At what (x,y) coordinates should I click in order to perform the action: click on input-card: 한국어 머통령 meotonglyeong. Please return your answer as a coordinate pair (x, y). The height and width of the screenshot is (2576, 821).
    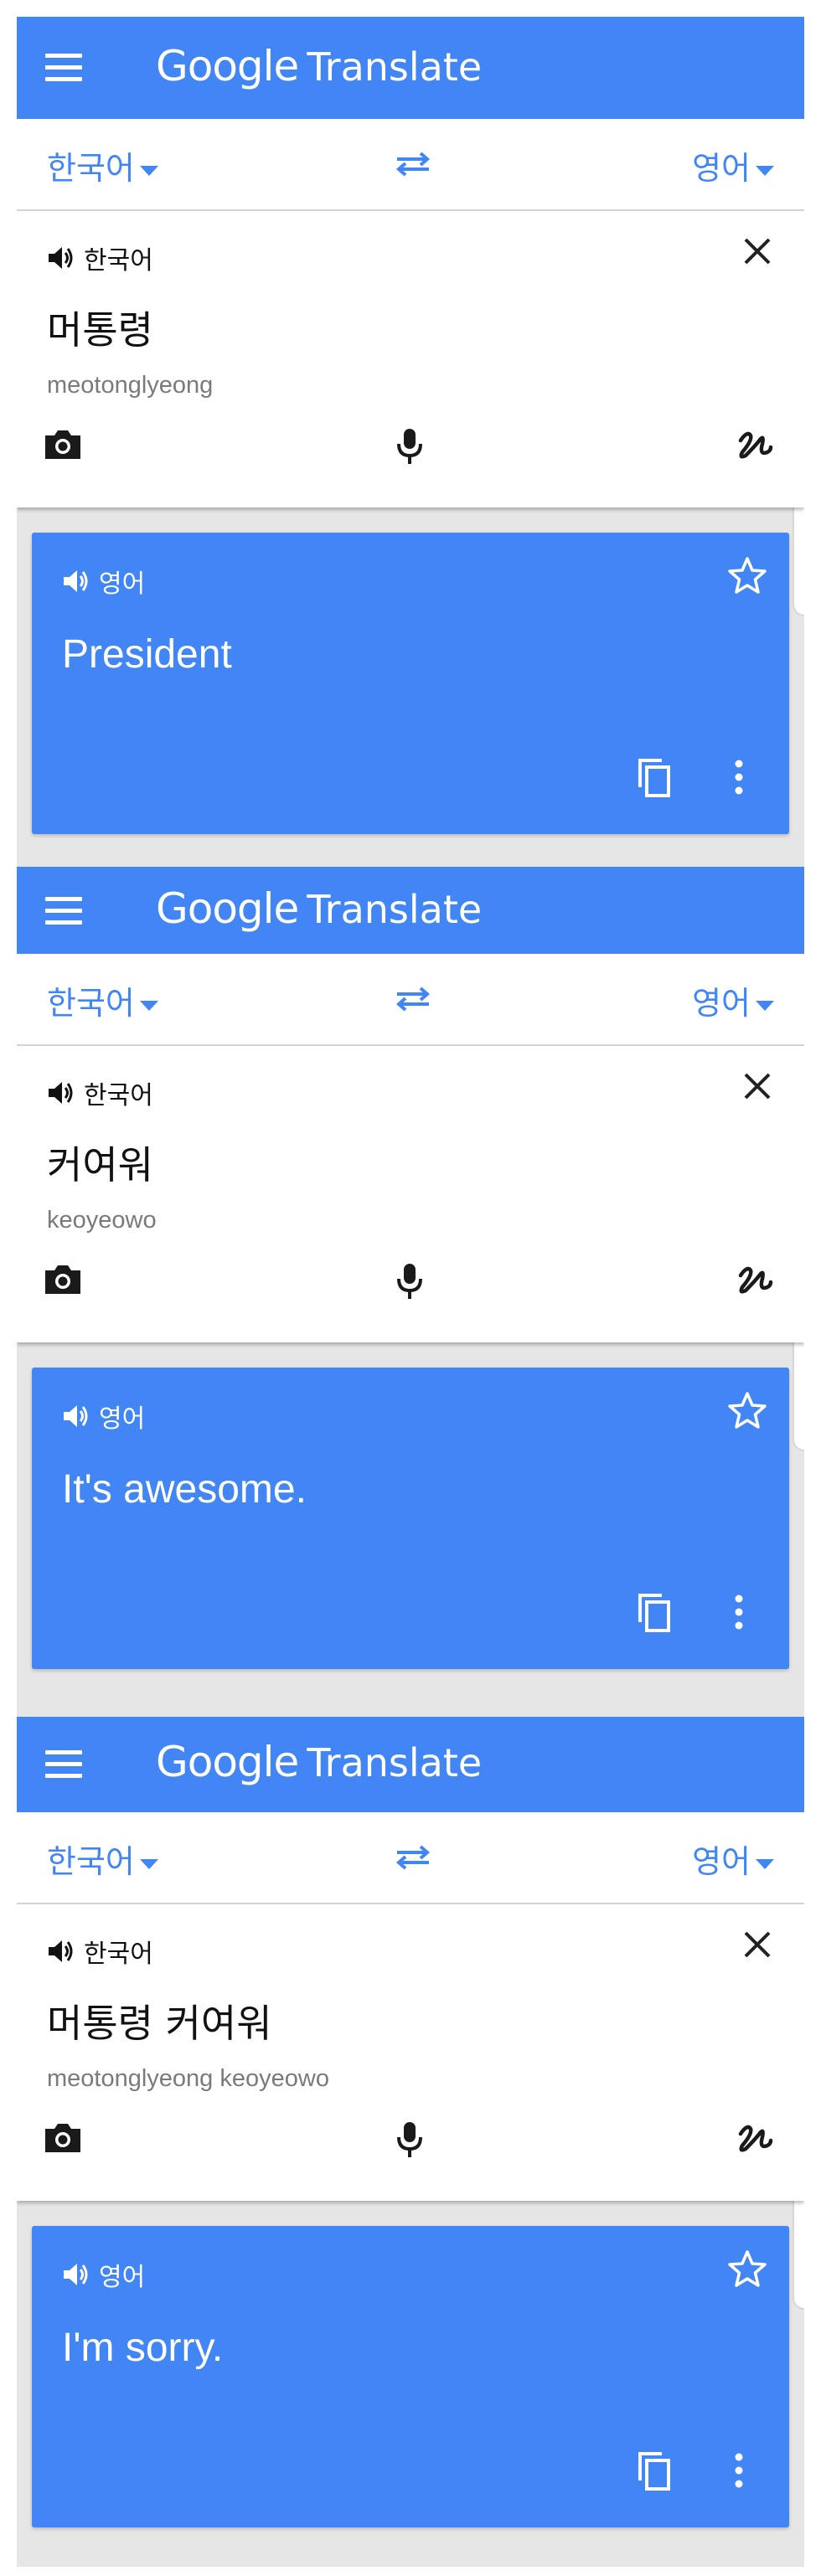
    Looking at the image, I should click on (410, 359).